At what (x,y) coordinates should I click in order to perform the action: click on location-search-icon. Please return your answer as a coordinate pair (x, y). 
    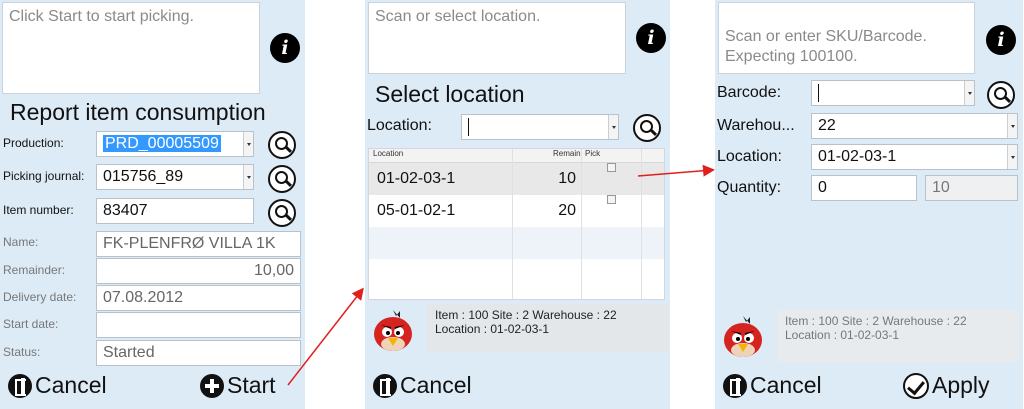
    Looking at the image, I should click on (647, 128).